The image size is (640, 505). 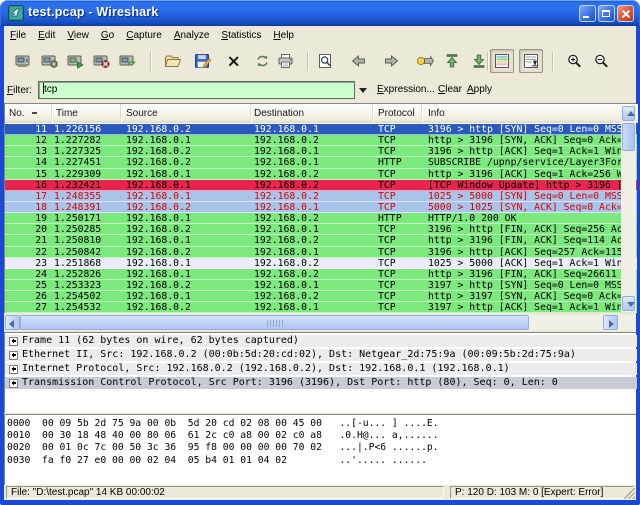 I want to click on print-icon, so click(x=285, y=61).